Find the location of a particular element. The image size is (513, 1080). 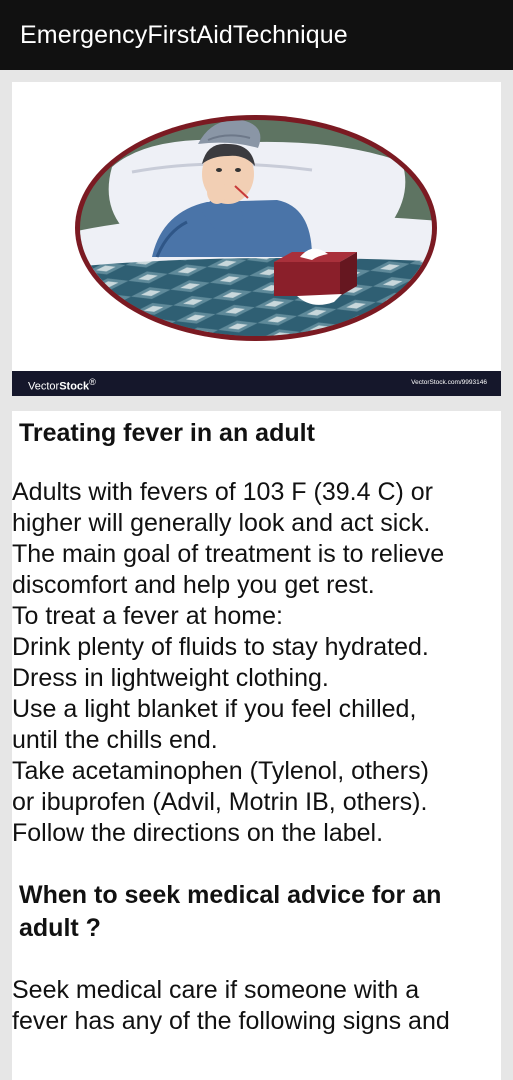

home-care-line: To treat a fever at home: is located at coordinates (147, 616).